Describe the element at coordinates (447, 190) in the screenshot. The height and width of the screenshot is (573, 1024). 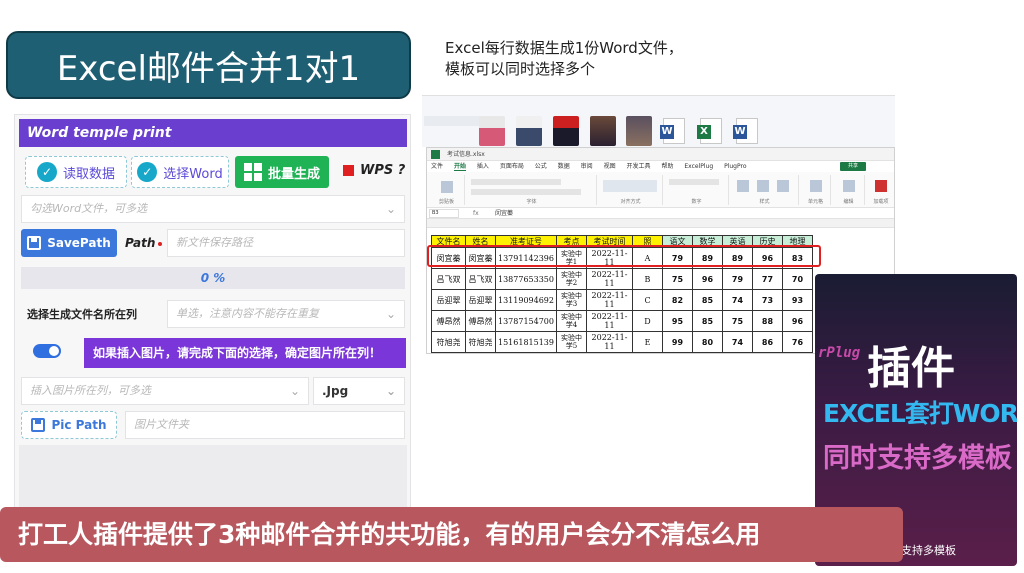
I see `ribbon-group-clipboard: 剪贴板` at that location.